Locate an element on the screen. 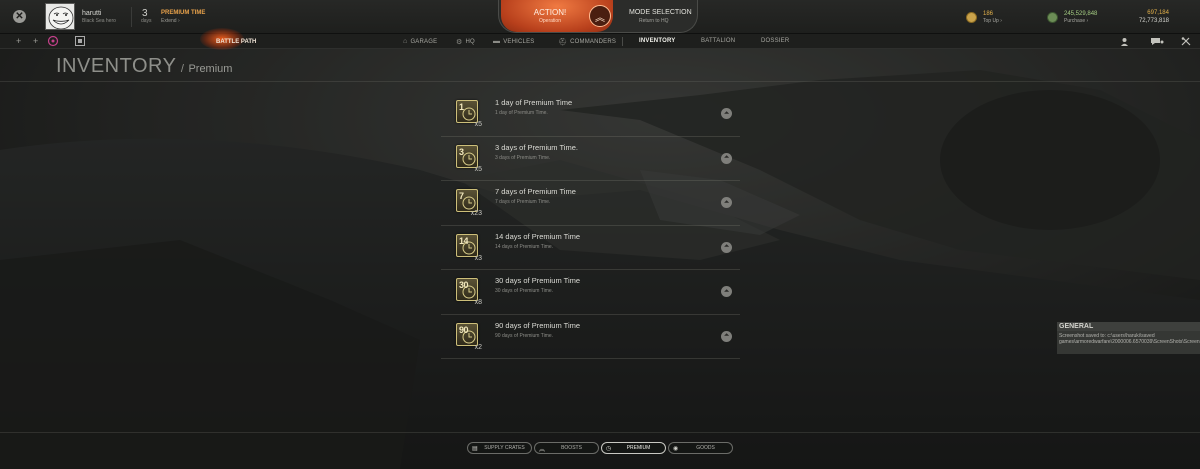  chat-icon is located at coordinates (1157, 42).